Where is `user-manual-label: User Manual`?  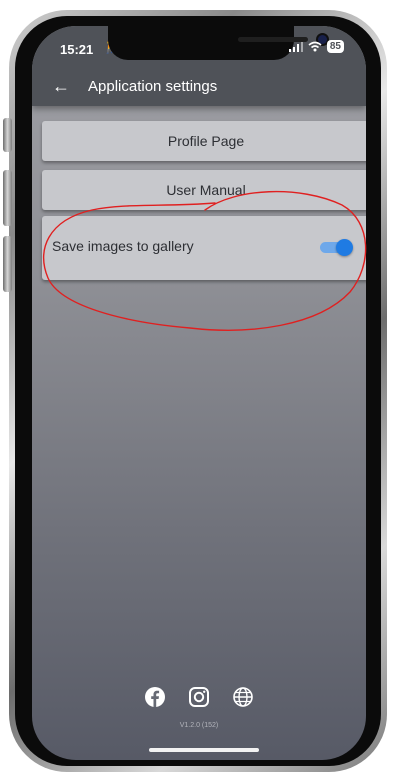
user-manual-label: User Manual is located at coordinates (206, 190).